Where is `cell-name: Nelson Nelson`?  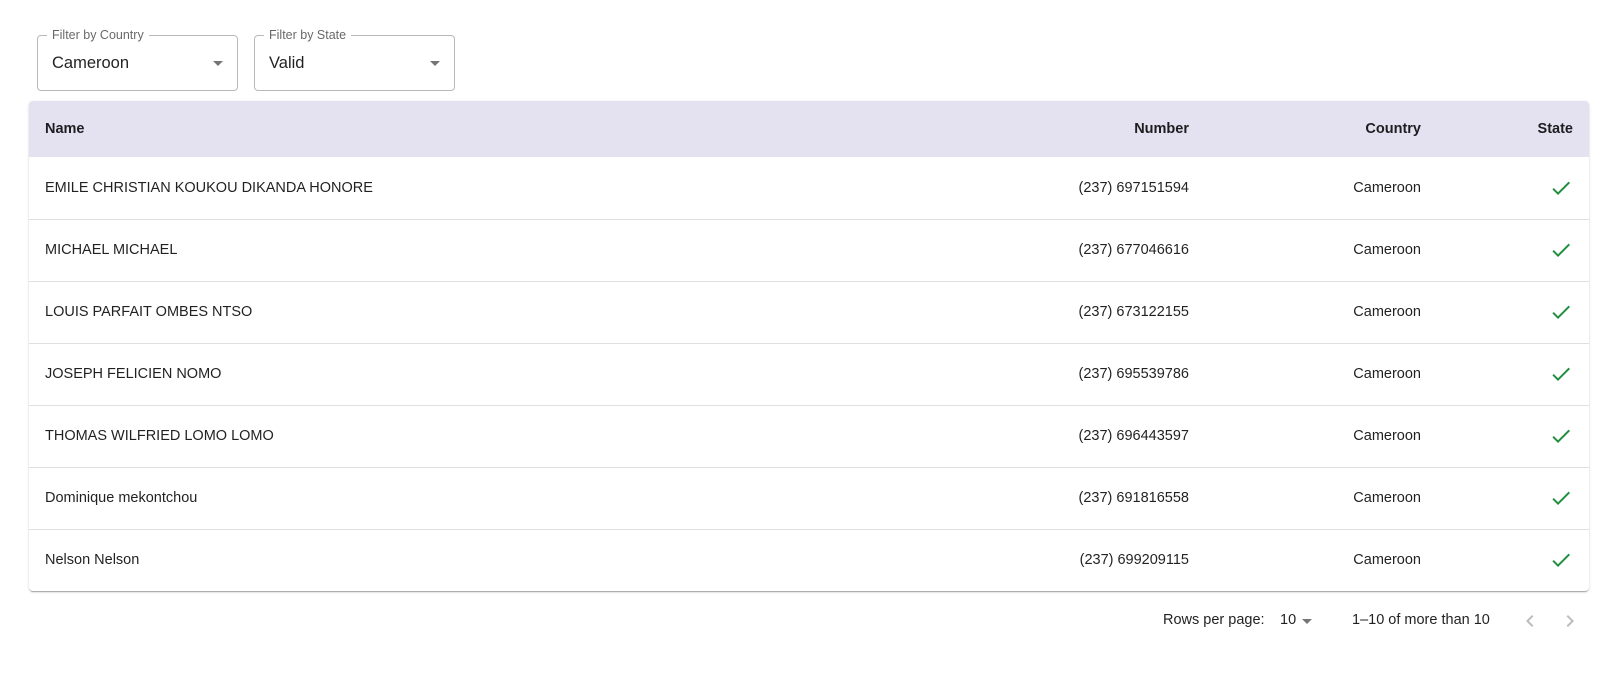 cell-name: Nelson Nelson is located at coordinates (92, 560).